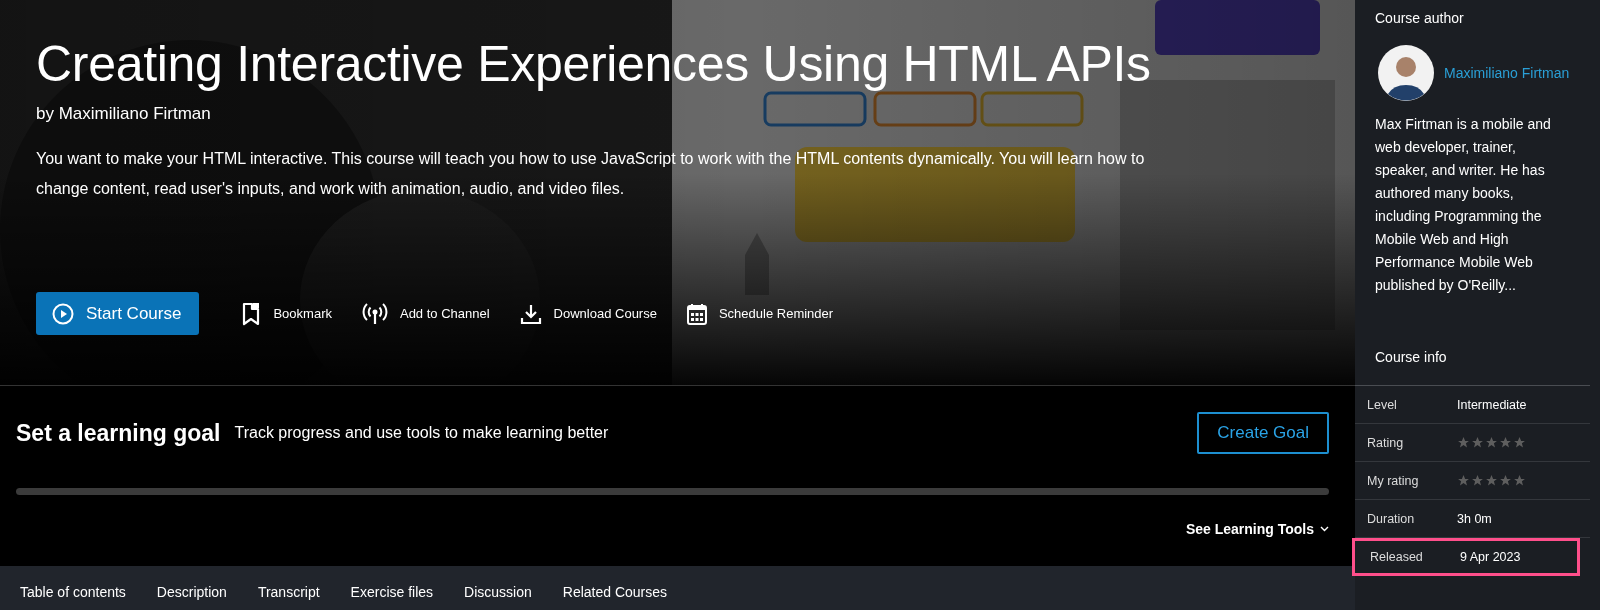 The image size is (1600, 610). I want to click on goal-subtitle: Track progress and use tools to make learning better, so click(421, 433).